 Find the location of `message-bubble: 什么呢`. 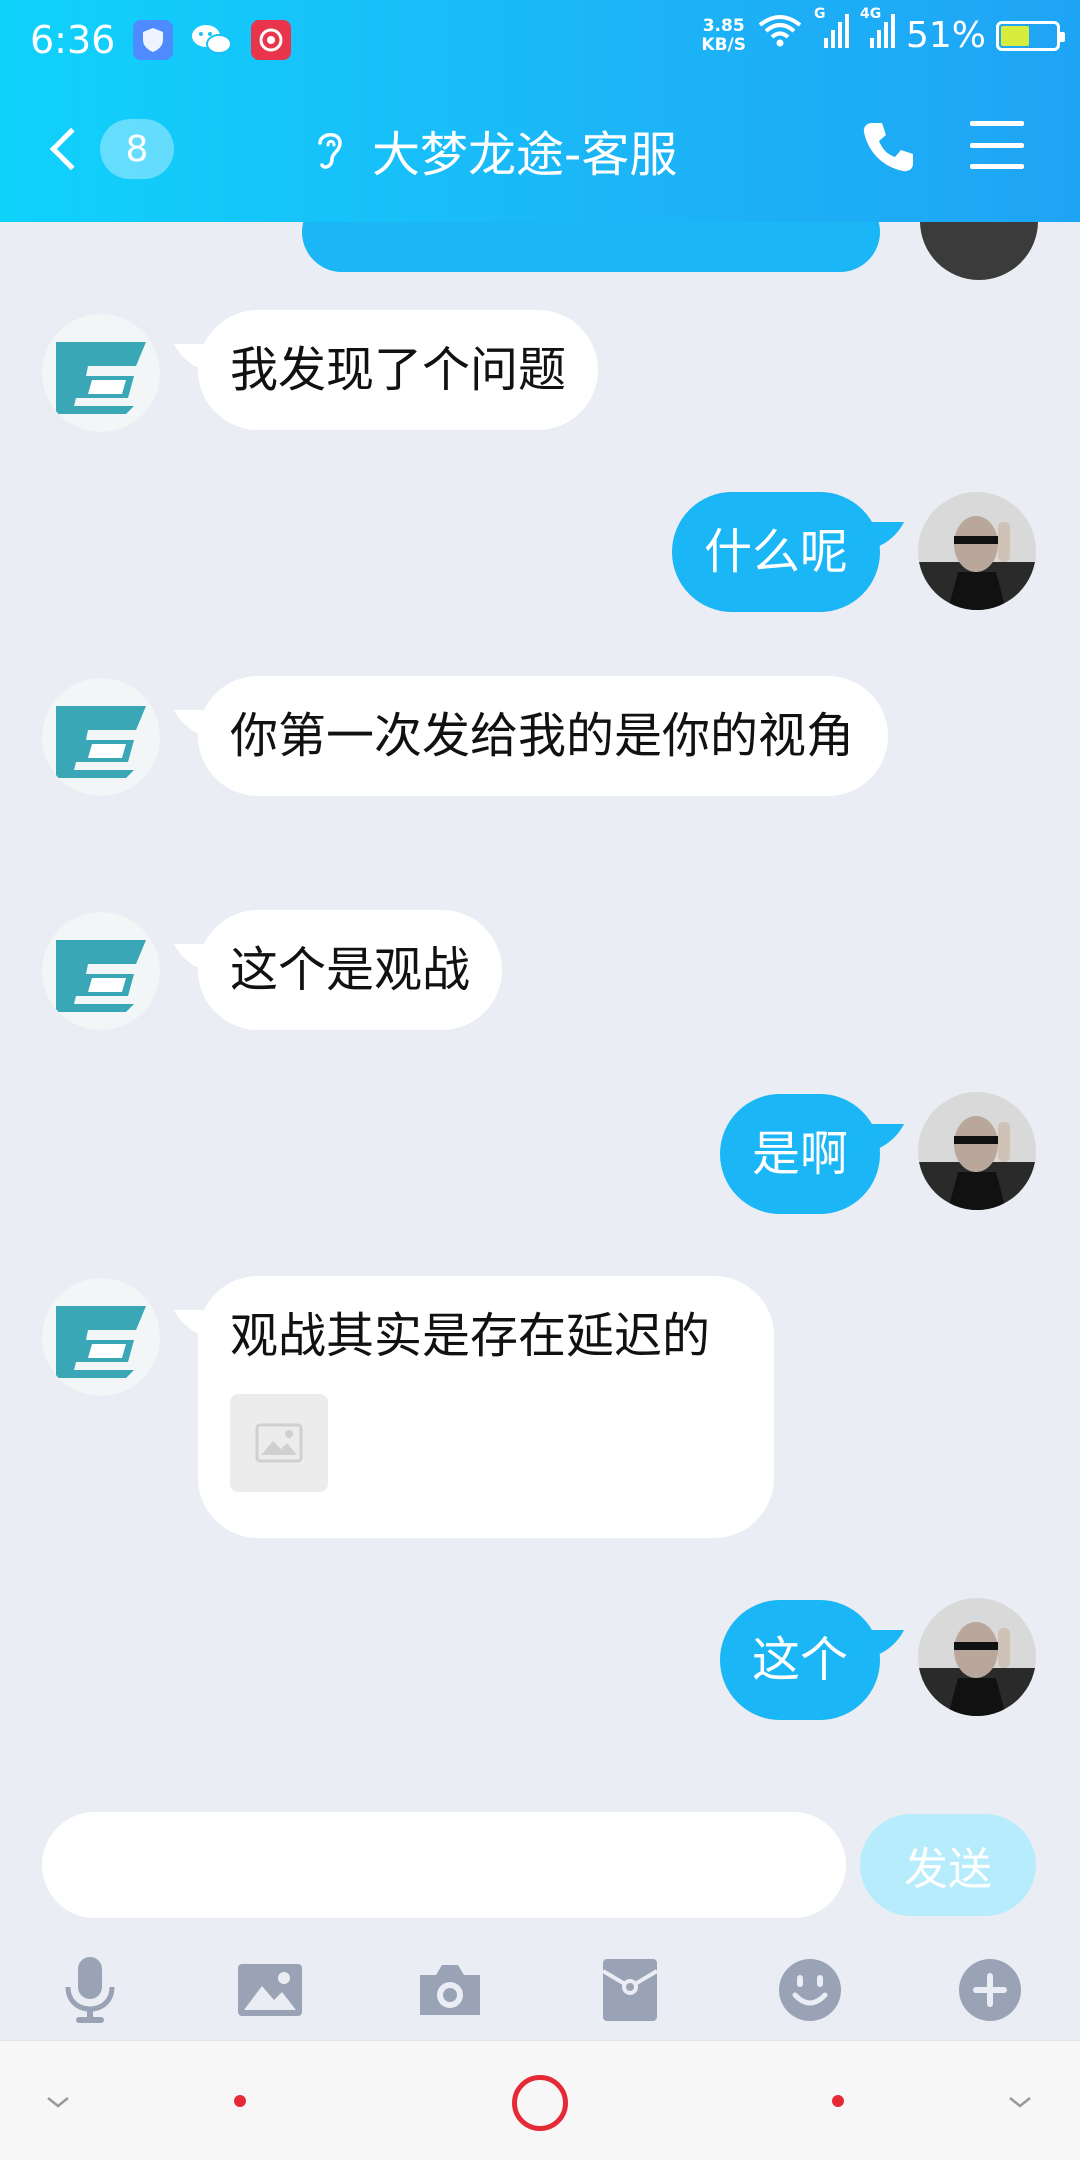

message-bubble: 什么呢 is located at coordinates (775, 552).